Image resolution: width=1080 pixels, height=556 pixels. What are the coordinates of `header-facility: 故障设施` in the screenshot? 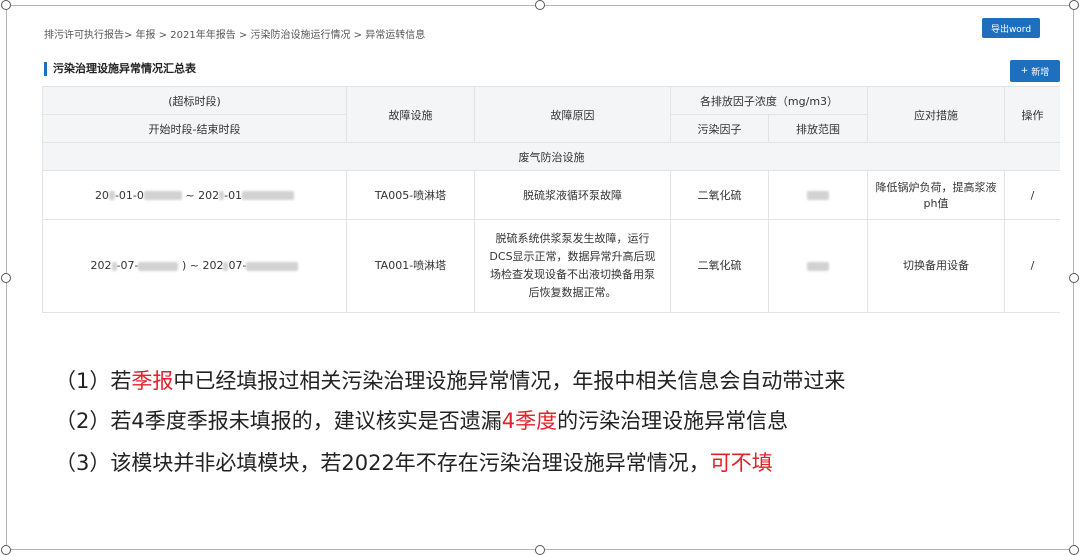 It's located at (410, 114).